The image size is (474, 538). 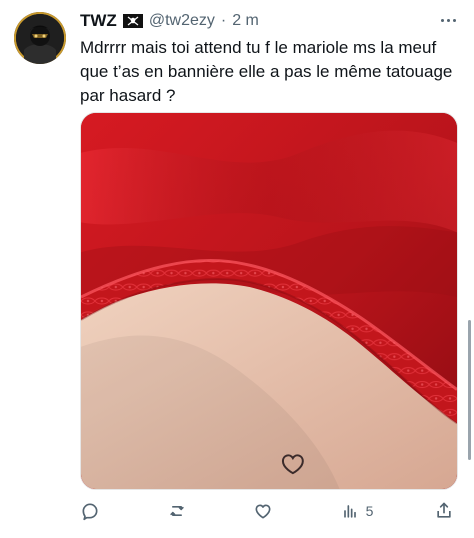 I want to click on scrollbar, so click(x=469, y=390).